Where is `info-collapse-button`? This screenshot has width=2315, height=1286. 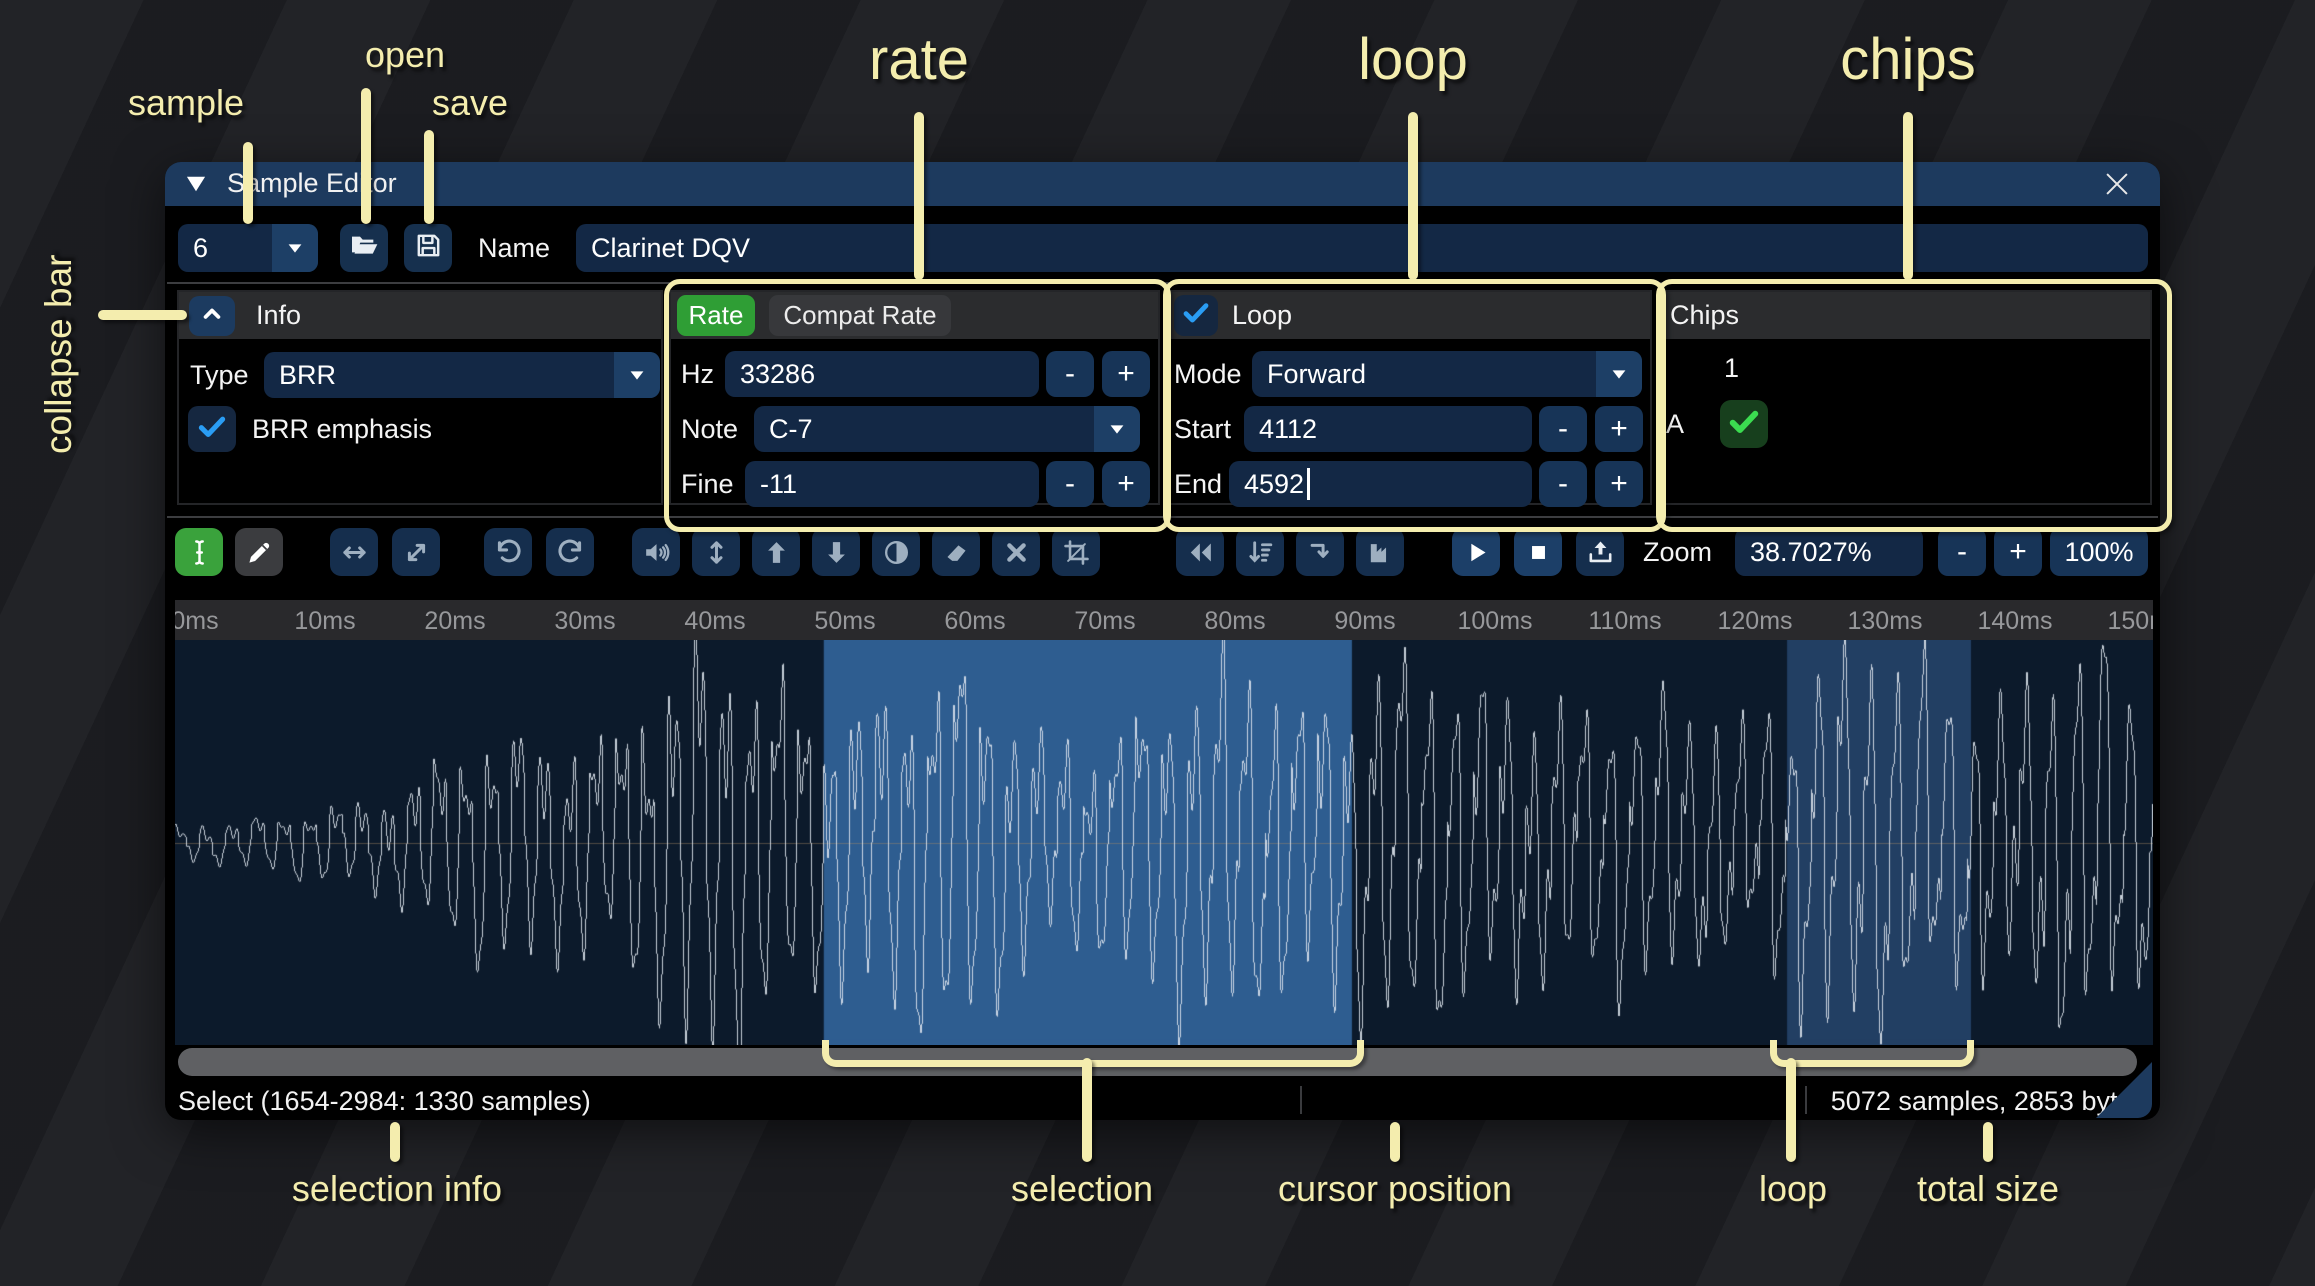 info-collapse-button is located at coordinates (212, 316).